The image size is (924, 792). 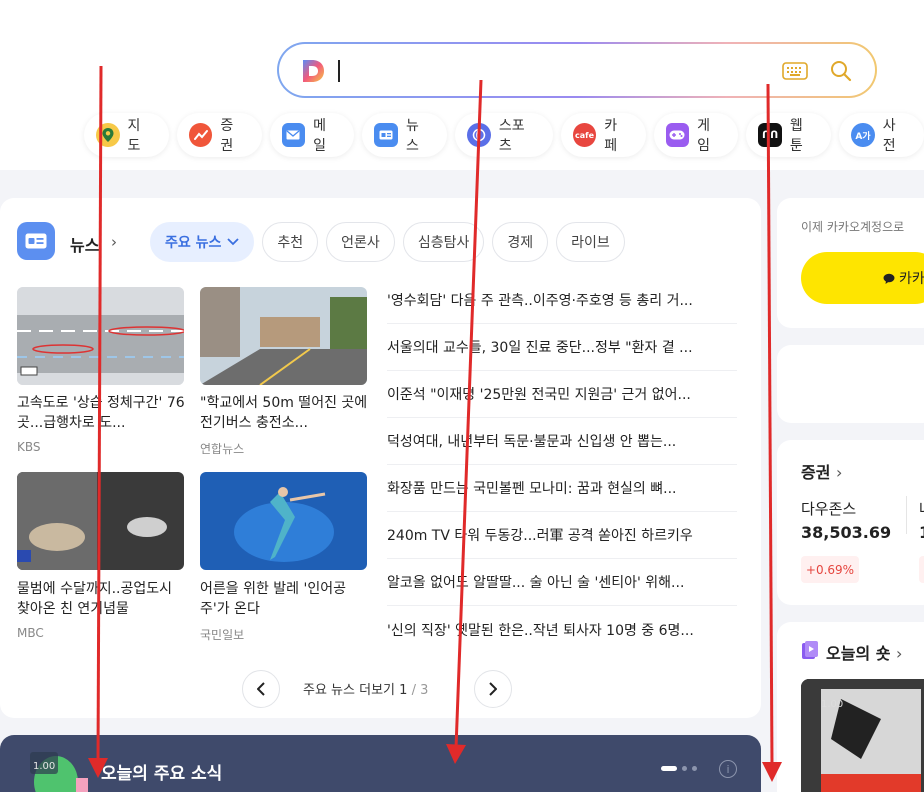 What do you see at coordinates (850, 384) in the screenshot?
I see `weather-card` at bounding box center [850, 384].